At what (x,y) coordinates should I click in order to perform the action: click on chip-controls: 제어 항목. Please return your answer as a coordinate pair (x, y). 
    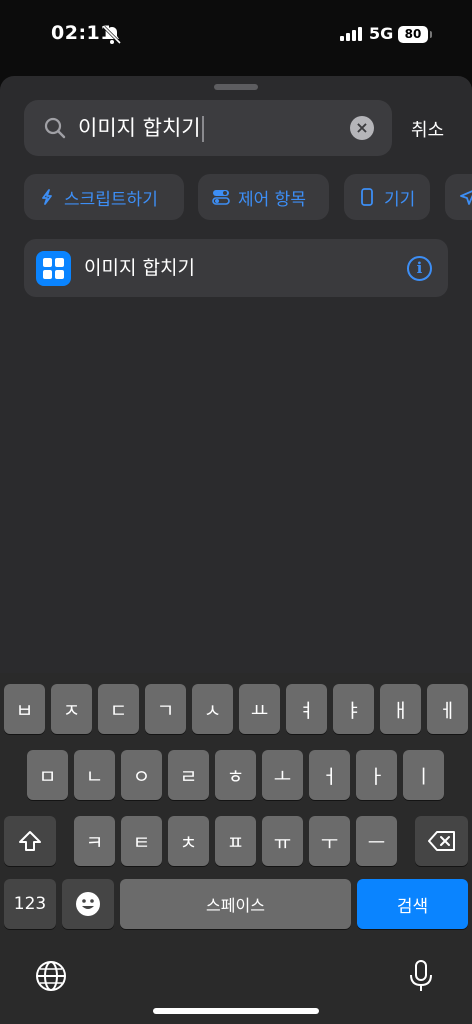
    Looking at the image, I should click on (263, 197).